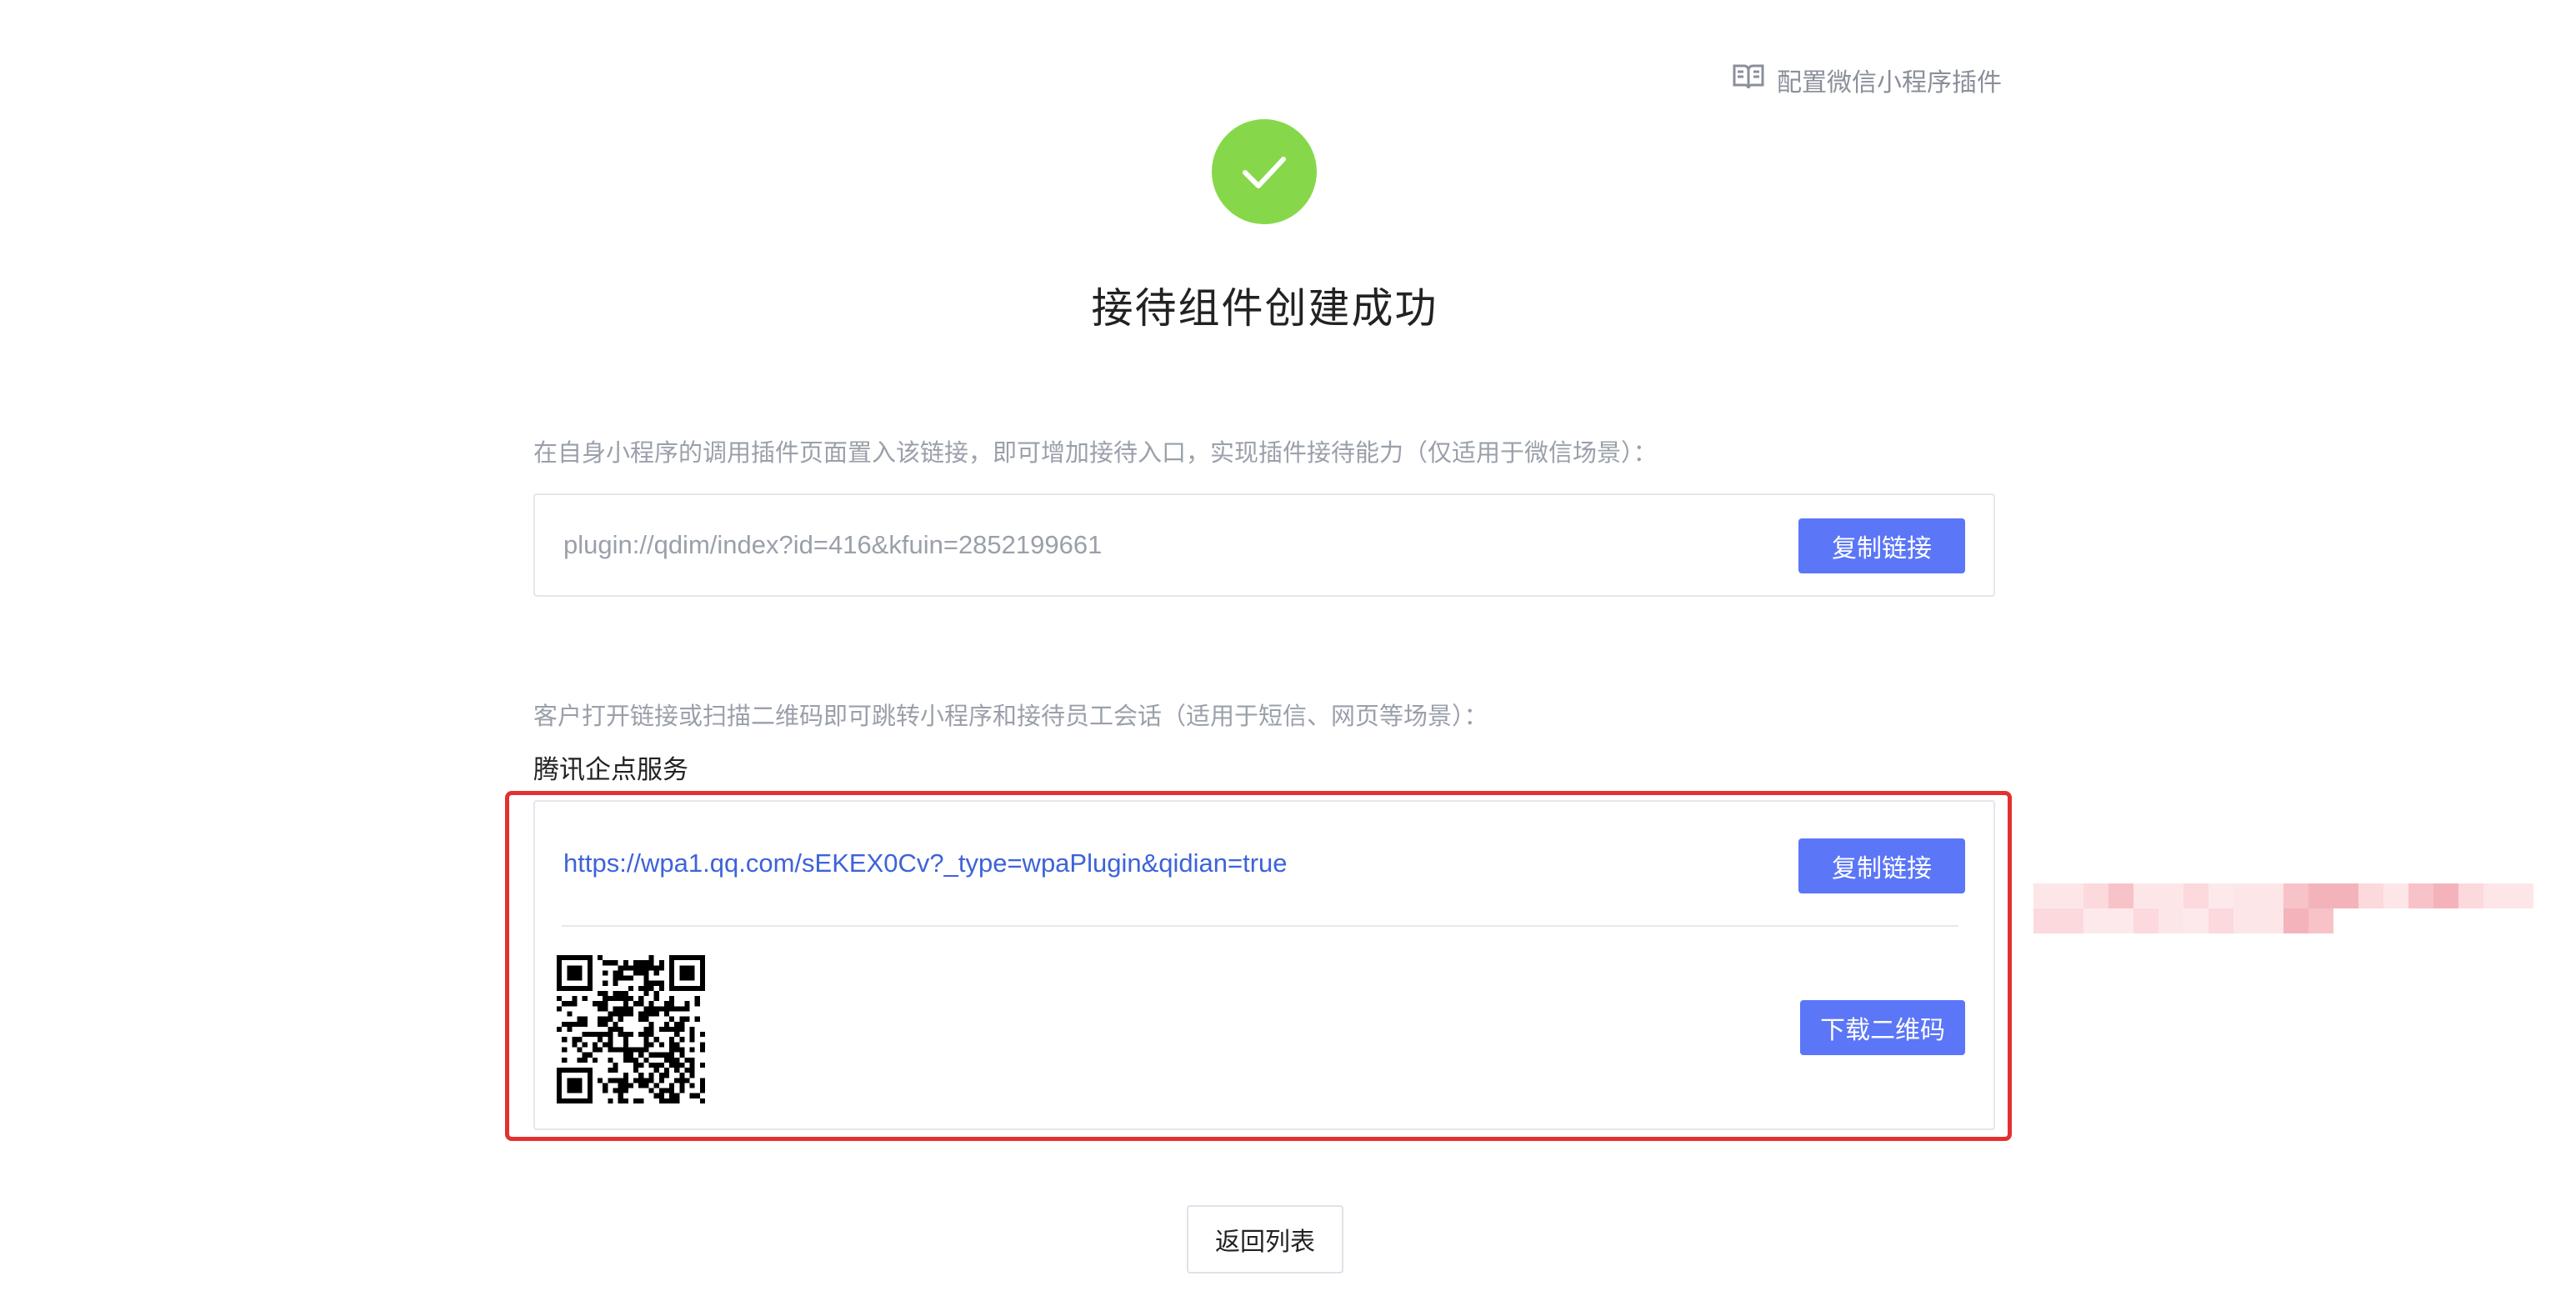  Describe the element at coordinates (1011, 716) in the screenshot. I see `wpa-description: 客户打开链接或扫描二维码即可跳转小程序和接待员工会话（适用于短信、网页等场景）：` at that location.